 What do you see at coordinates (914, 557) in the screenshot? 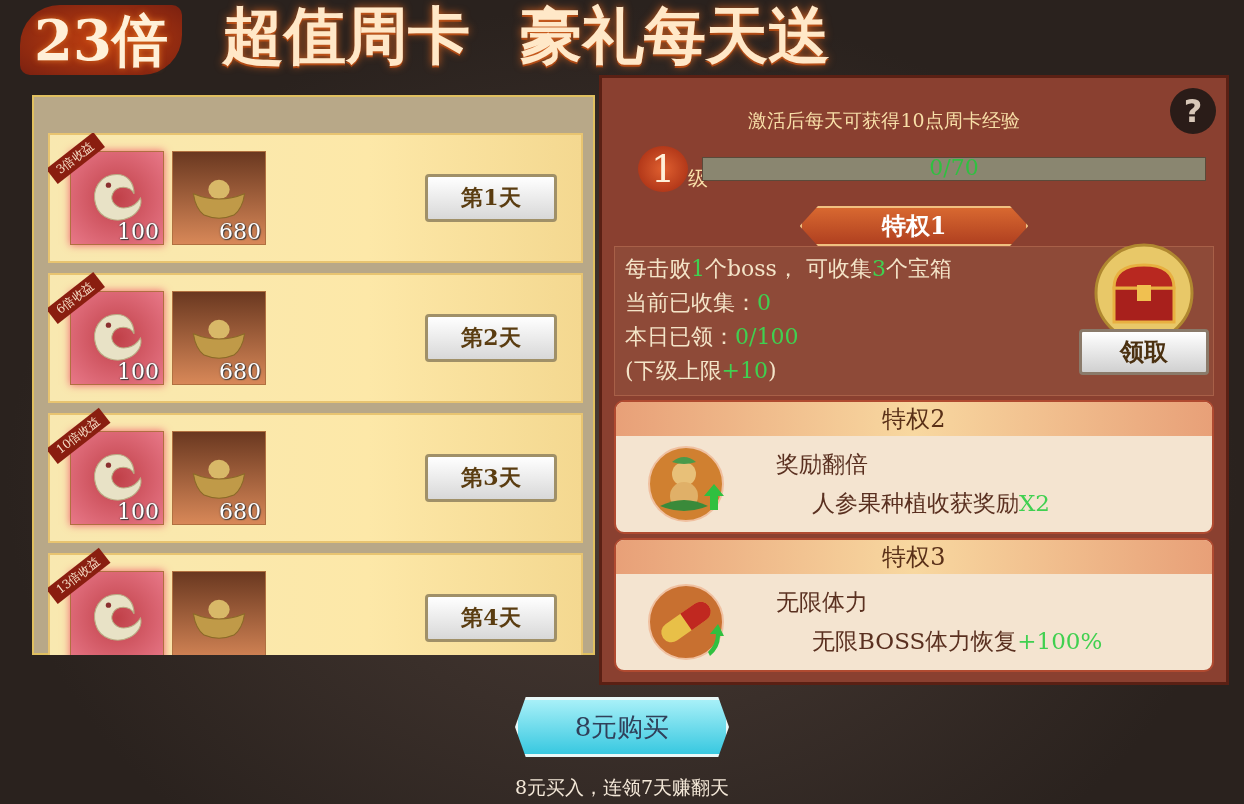
I see `privilege-title: 特权3` at bounding box center [914, 557].